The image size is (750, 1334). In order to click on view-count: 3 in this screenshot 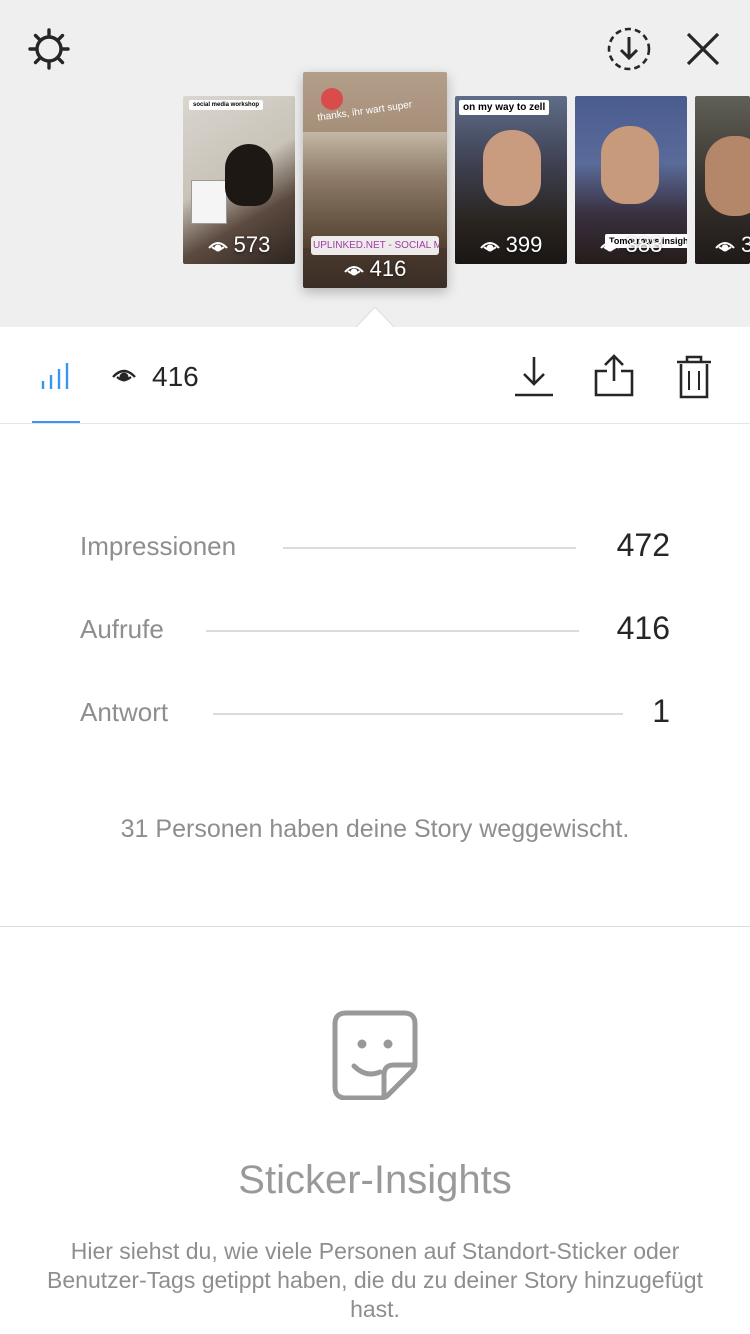, I will do `click(732, 245)`.